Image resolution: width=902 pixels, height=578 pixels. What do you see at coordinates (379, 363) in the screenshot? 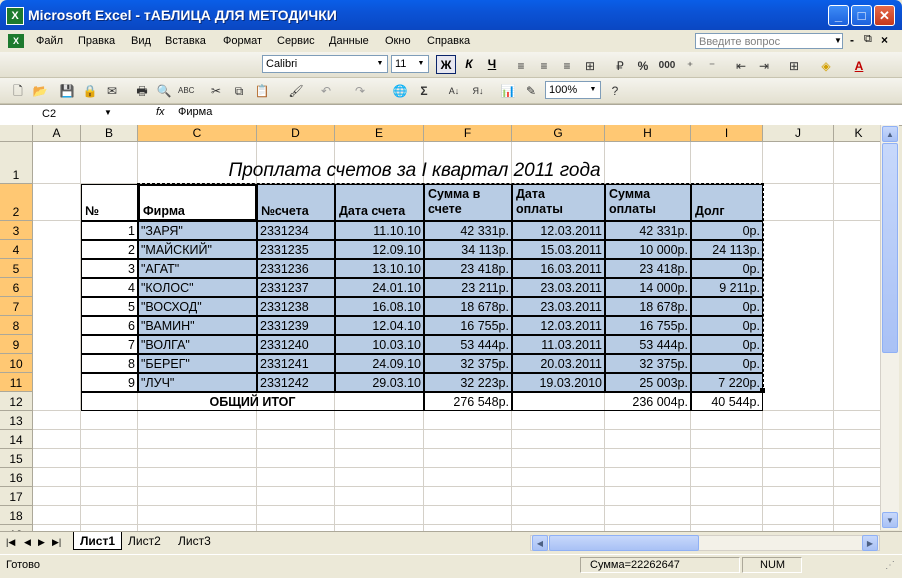
I see `cell-date: 24.09.10` at bounding box center [379, 363].